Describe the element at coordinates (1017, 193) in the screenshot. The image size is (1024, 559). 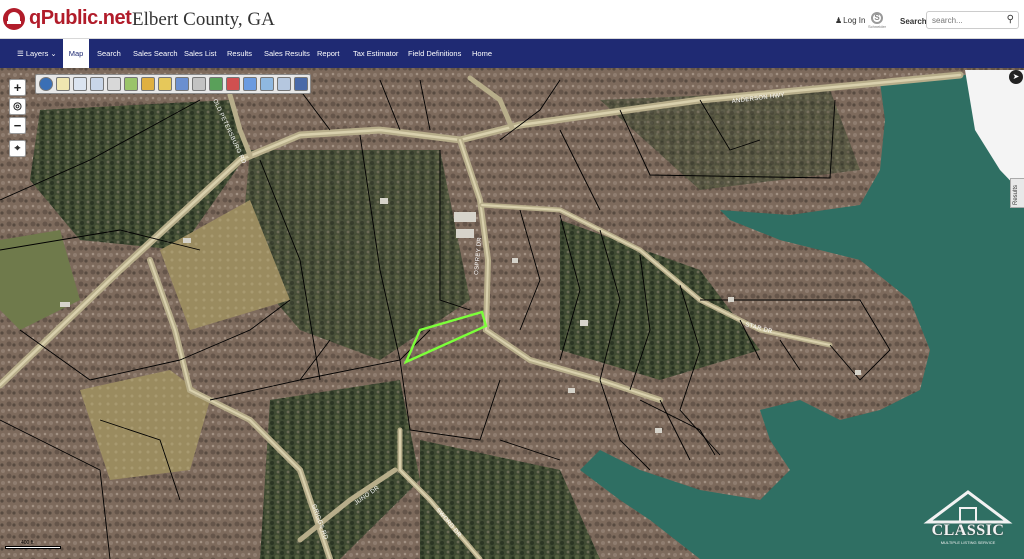
I see `results-tab: Results` at that location.